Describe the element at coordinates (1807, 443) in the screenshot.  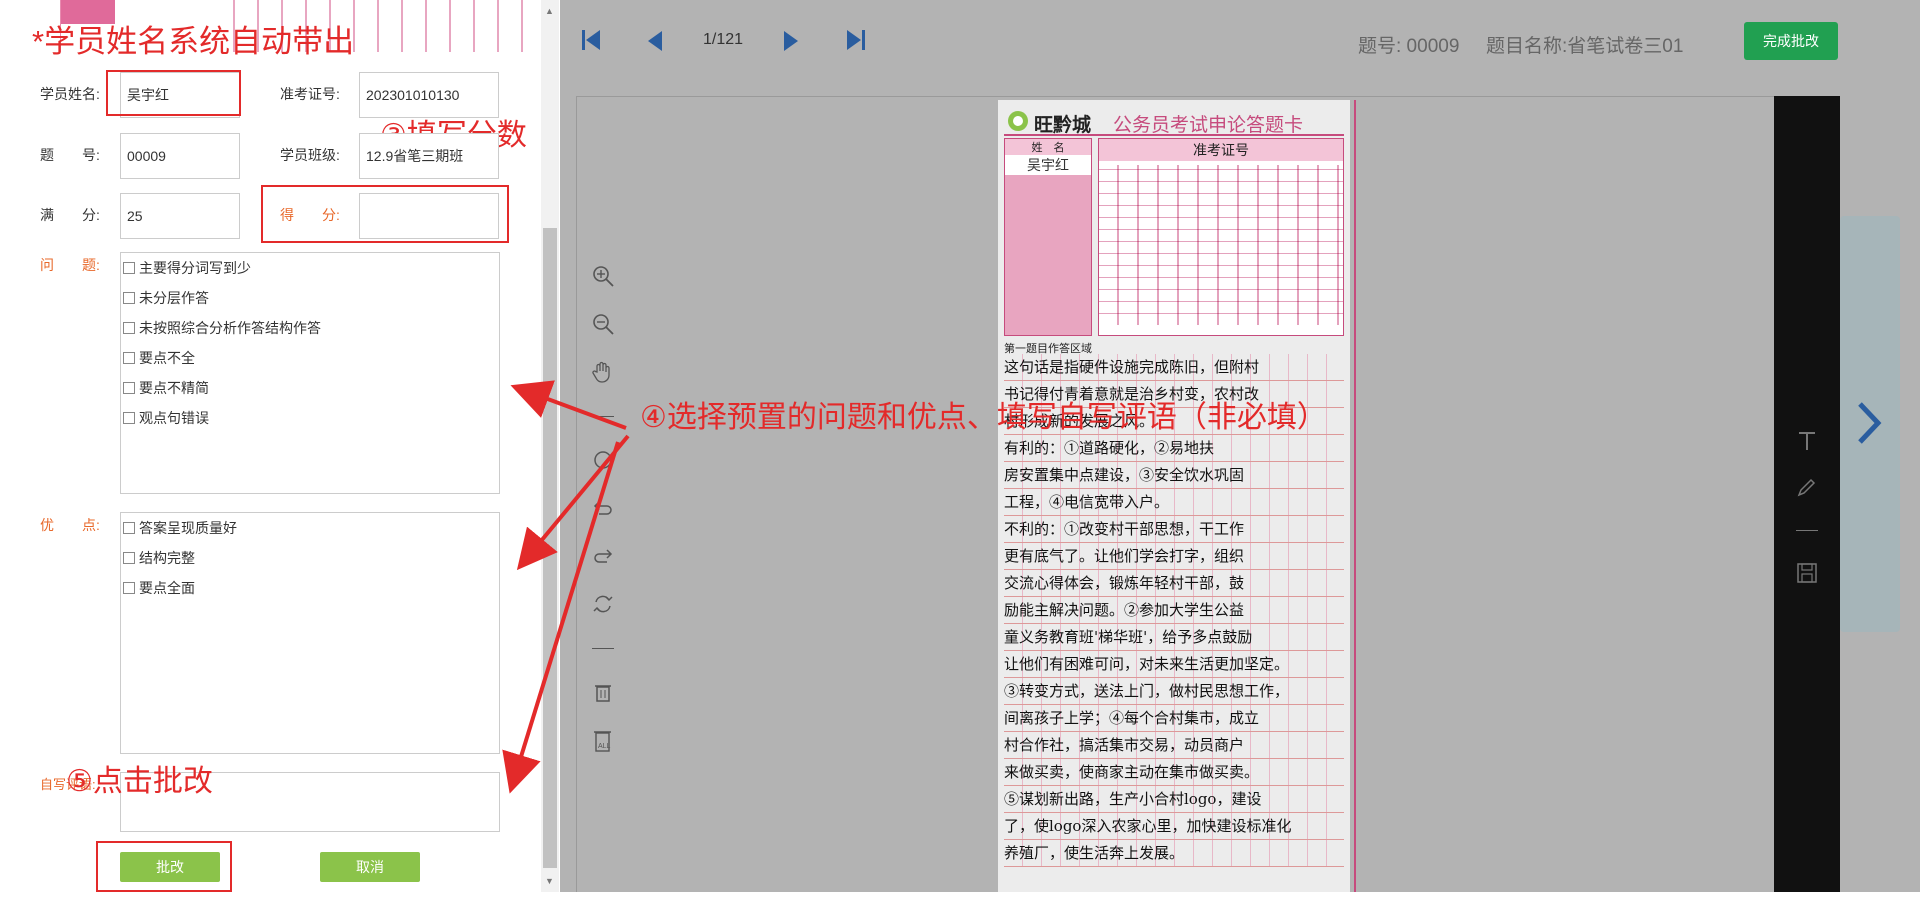
I see `text-tool-icon` at that location.